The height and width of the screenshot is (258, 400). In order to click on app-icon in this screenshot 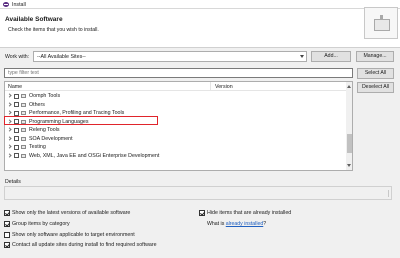, I will do `click(6, 4)`.